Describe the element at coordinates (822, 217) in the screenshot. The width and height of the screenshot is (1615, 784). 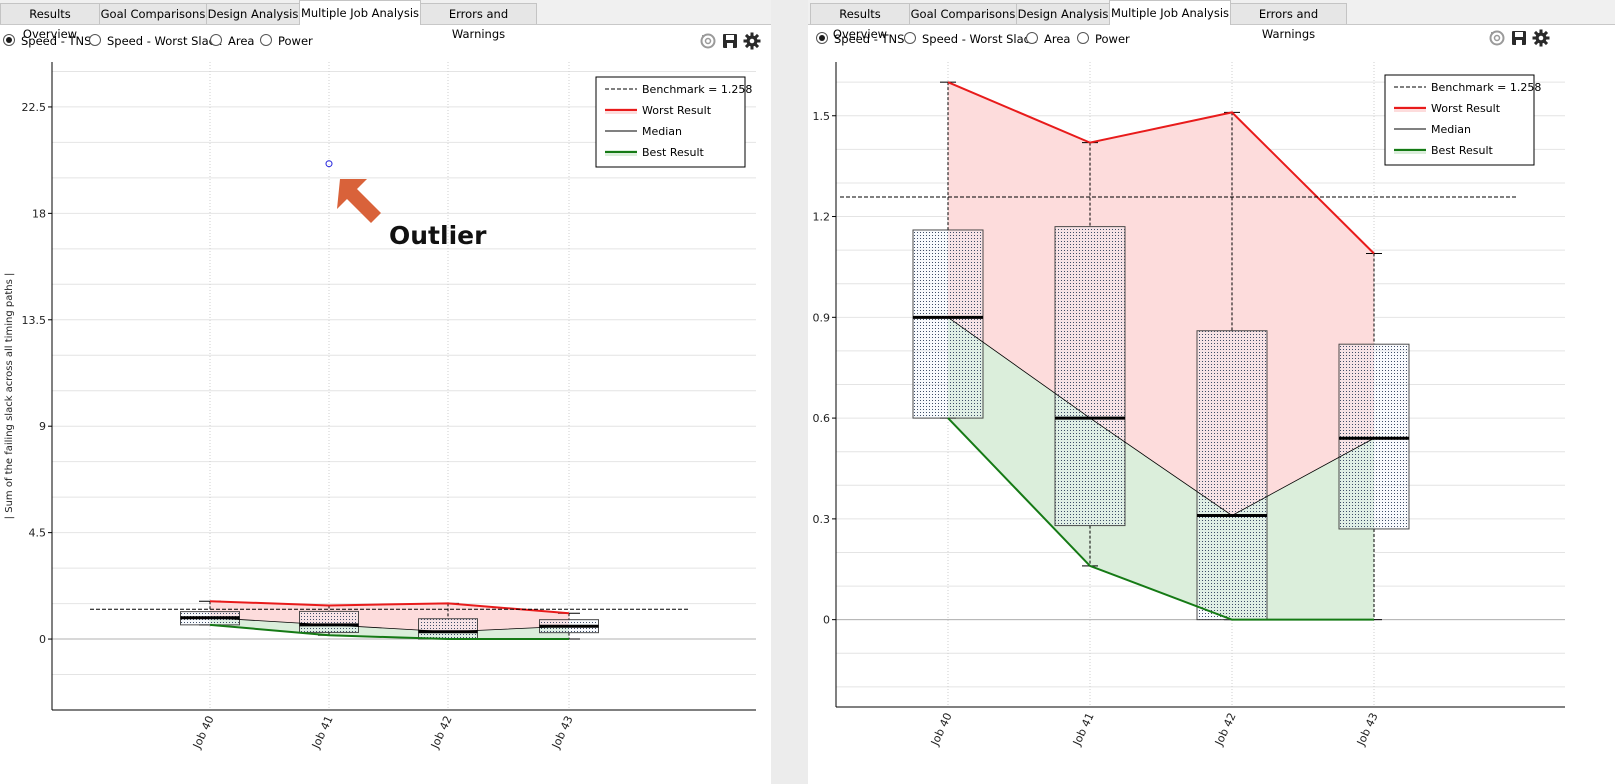
I see `y-tick-label: 1.2` at that location.